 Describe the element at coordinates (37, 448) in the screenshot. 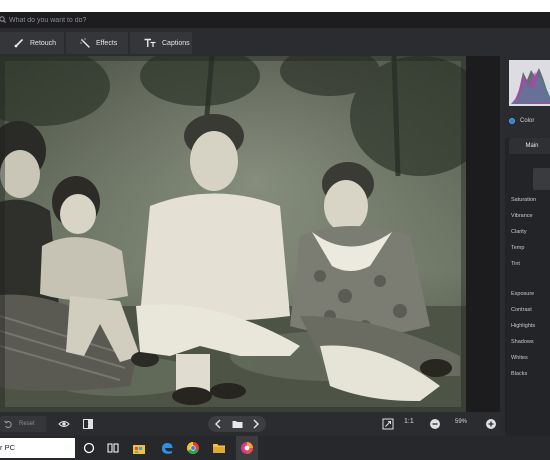

I see `taskbar-search-box: r PC` at that location.